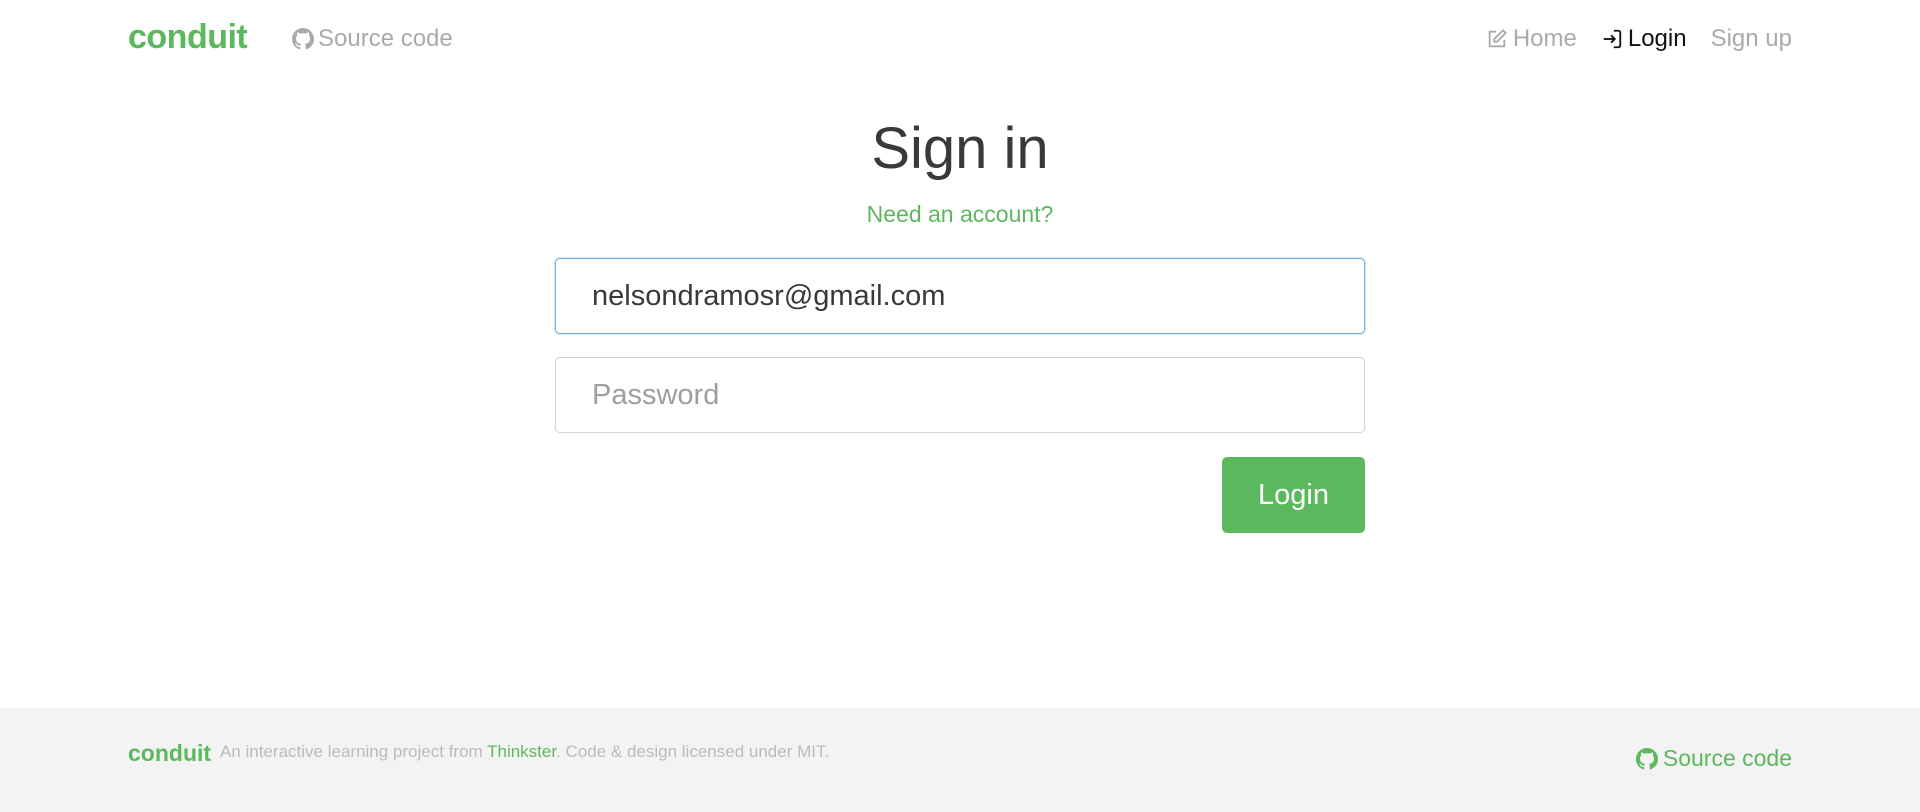 Image resolution: width=1920 pixels, height=812 pixels. Describe the element at coordinates (960, 395) in the screenshot. I see `password-field` at that location.